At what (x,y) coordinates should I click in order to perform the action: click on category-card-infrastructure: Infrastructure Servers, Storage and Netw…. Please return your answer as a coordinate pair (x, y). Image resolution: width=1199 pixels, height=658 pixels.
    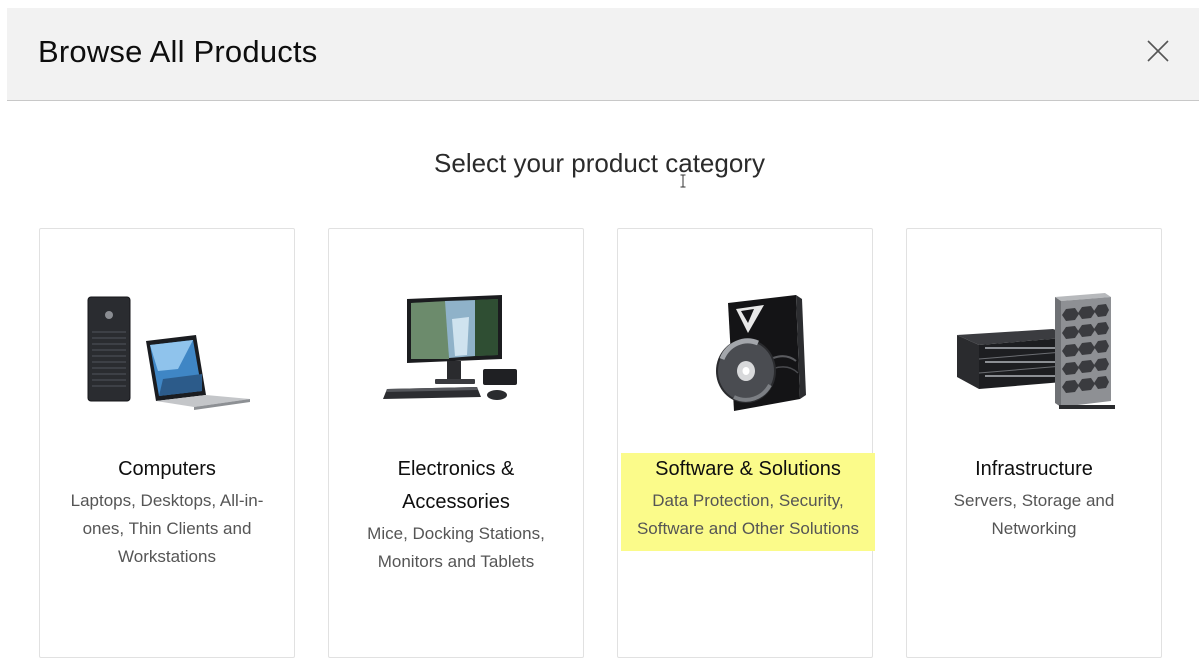
    Looking at the image, I should click on (1034, 443).